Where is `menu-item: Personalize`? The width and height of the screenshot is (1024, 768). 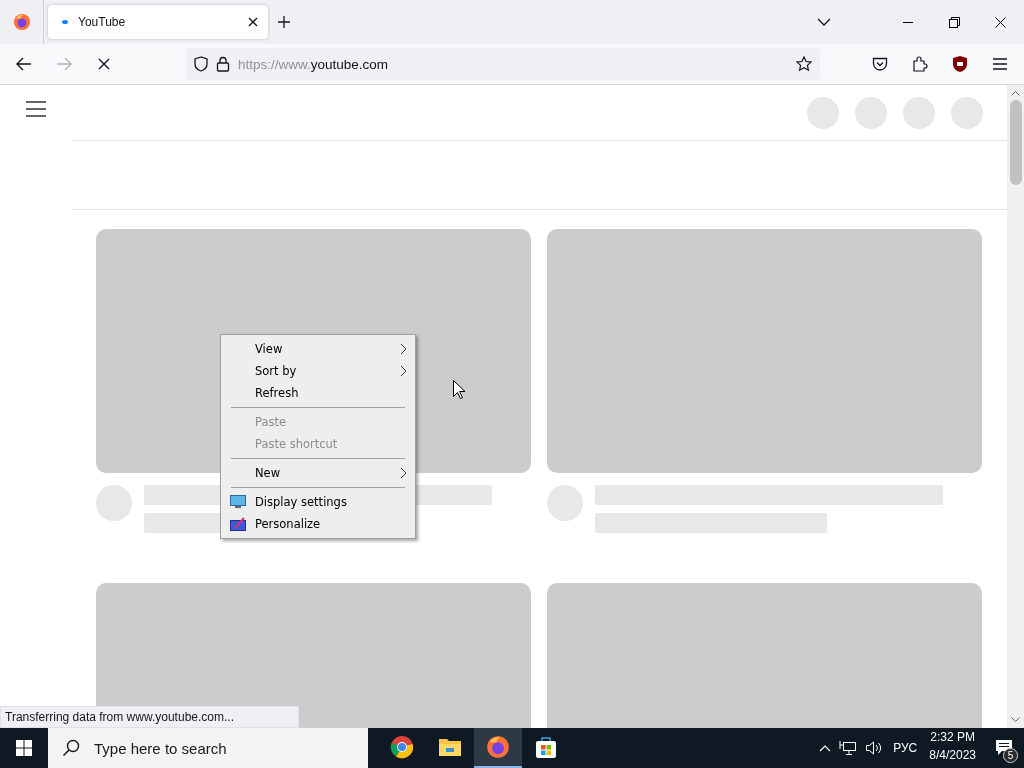 menu-item: Personalize is located at coordinates (318, 524).